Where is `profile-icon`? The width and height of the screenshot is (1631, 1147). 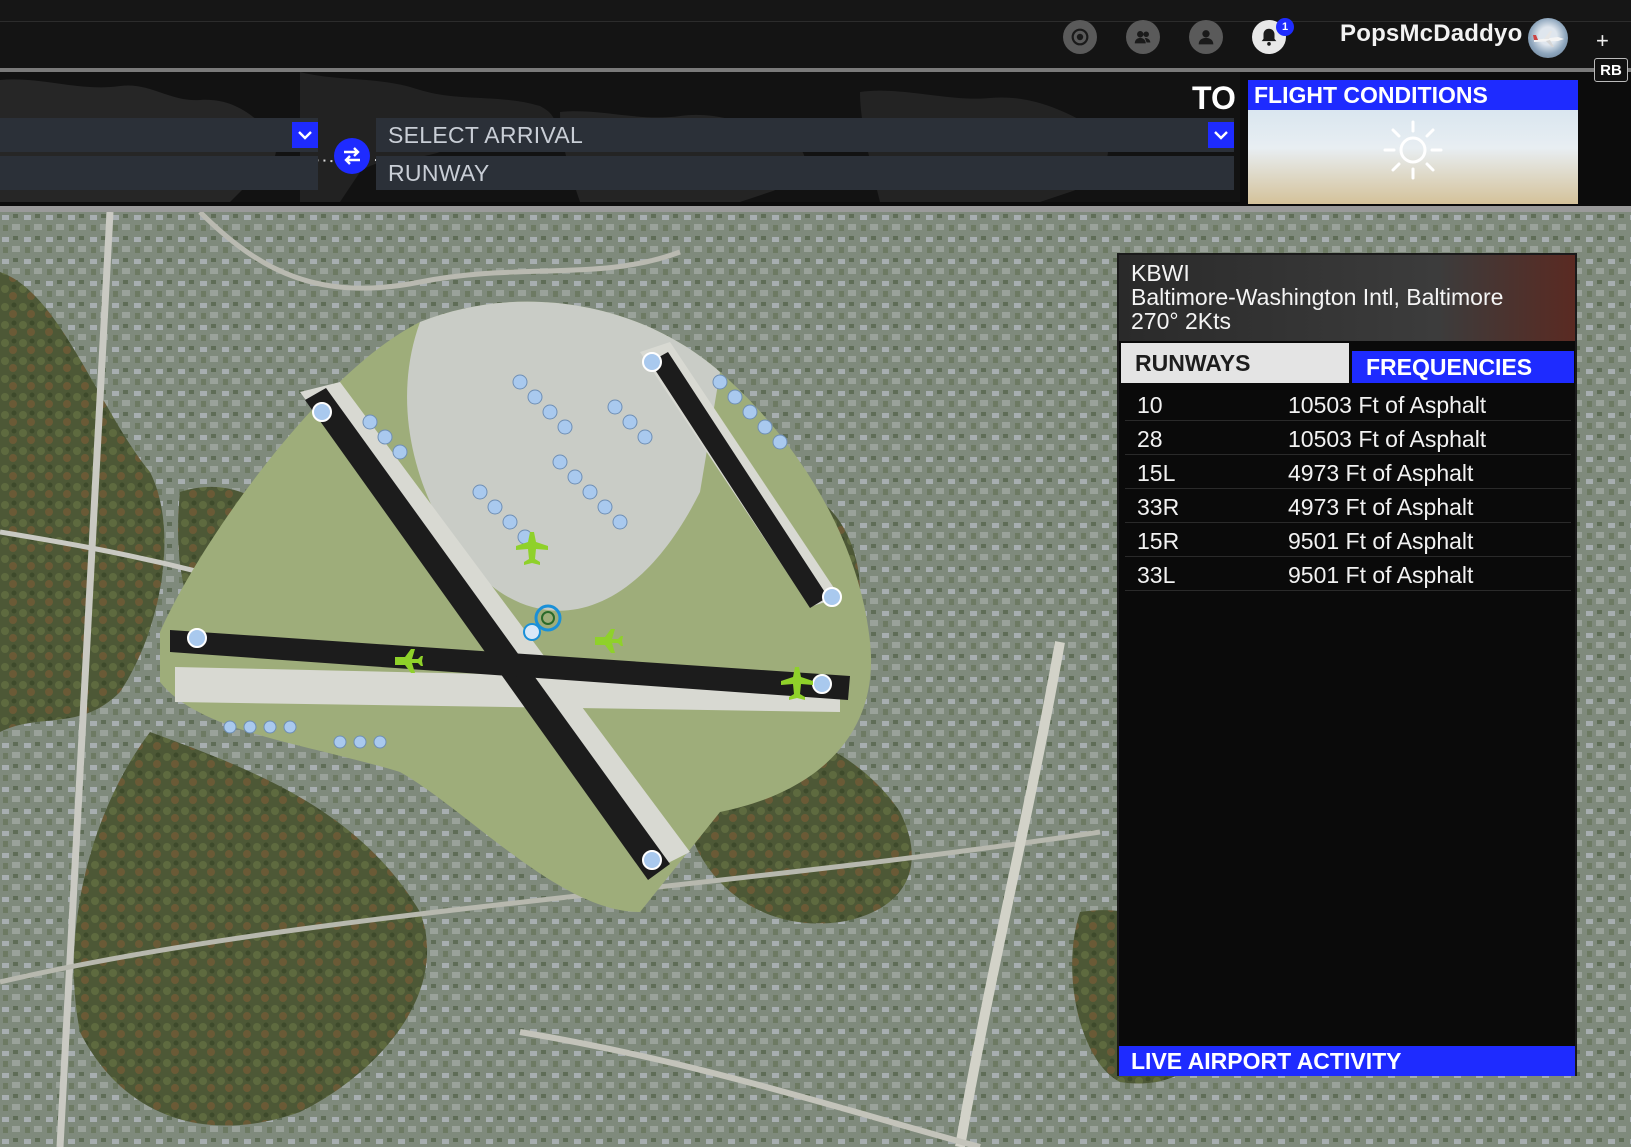
profile-icon is located at coordinates (1206, 37).